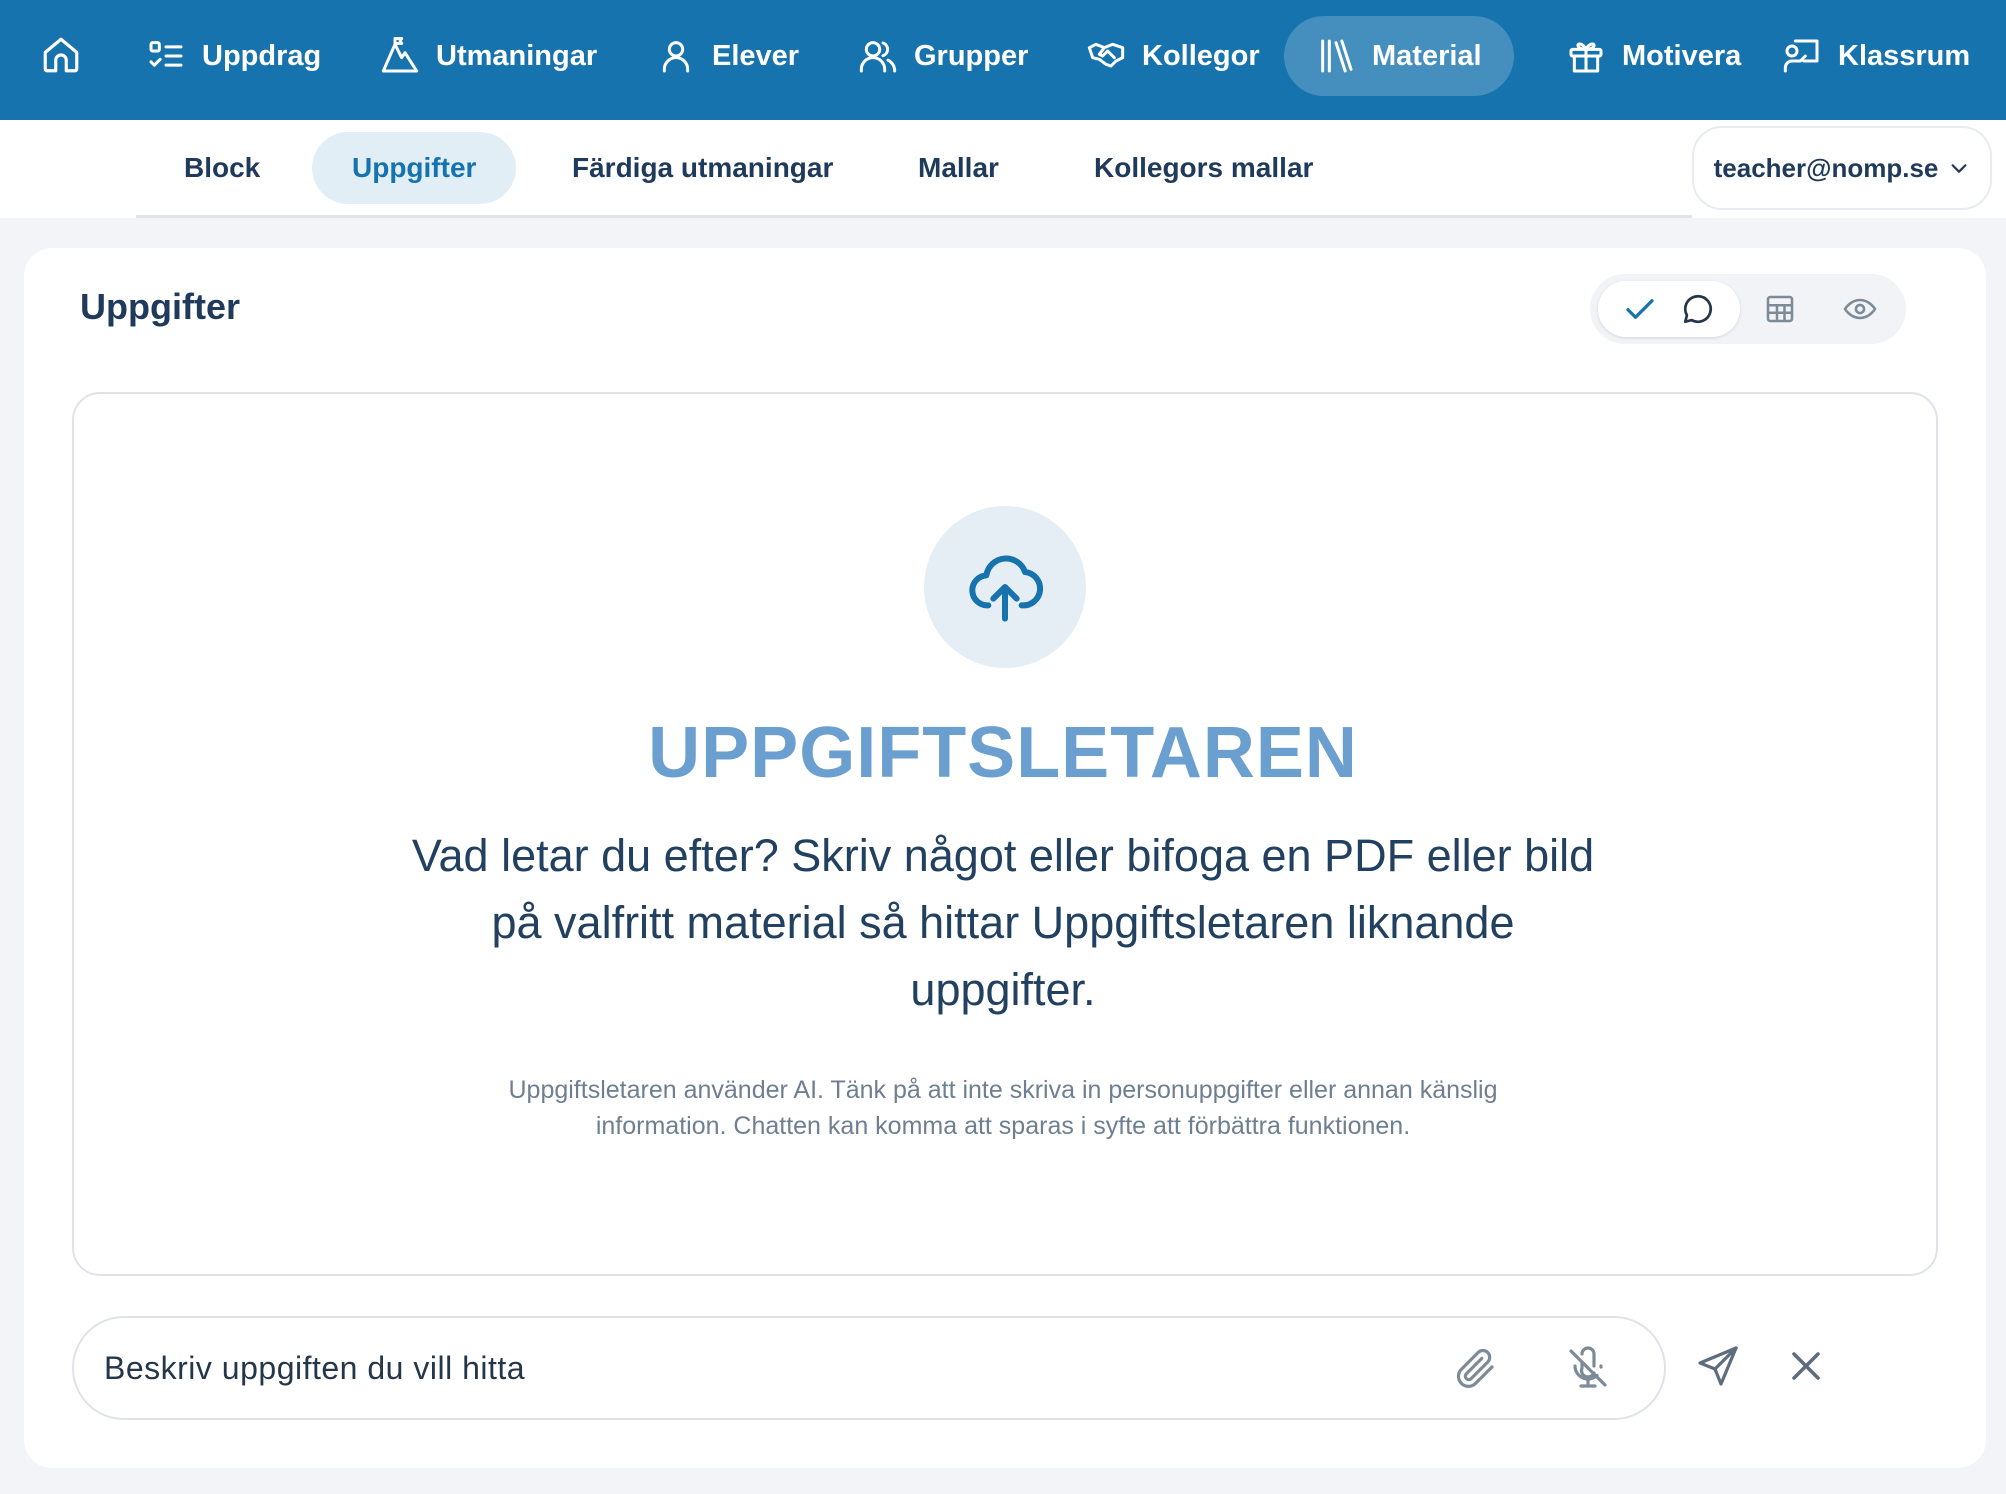  I want to click on search-input-bar, so click(869, 1368).